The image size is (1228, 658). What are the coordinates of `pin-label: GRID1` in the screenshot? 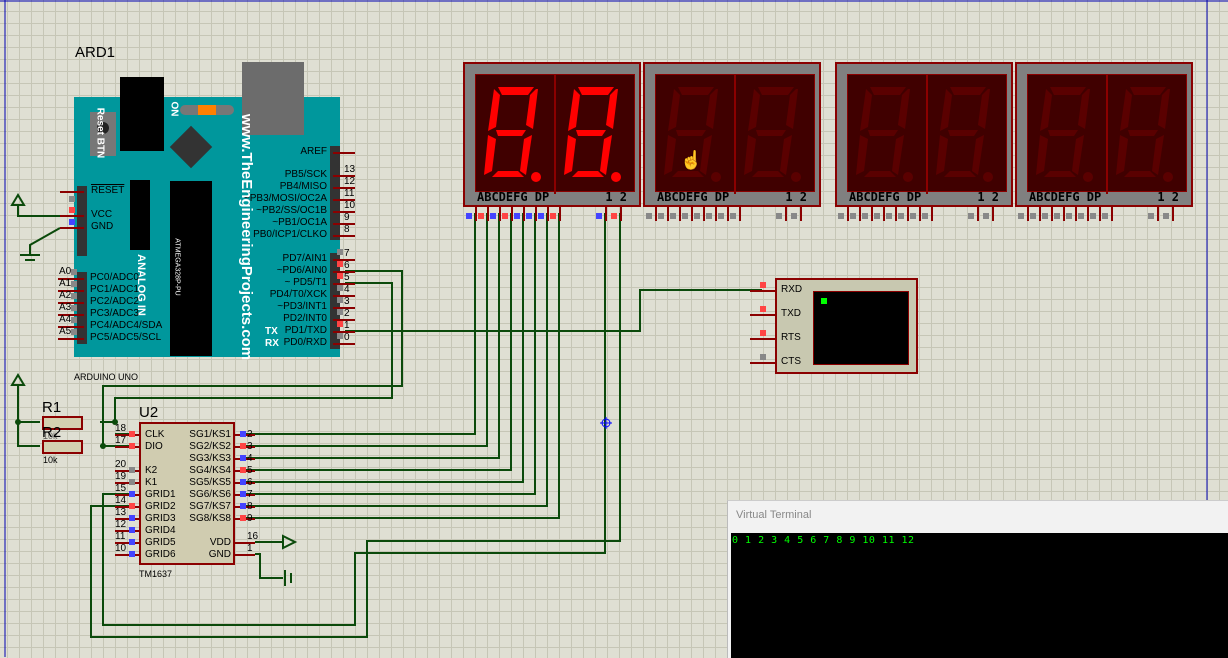 It's located at (160, 494).